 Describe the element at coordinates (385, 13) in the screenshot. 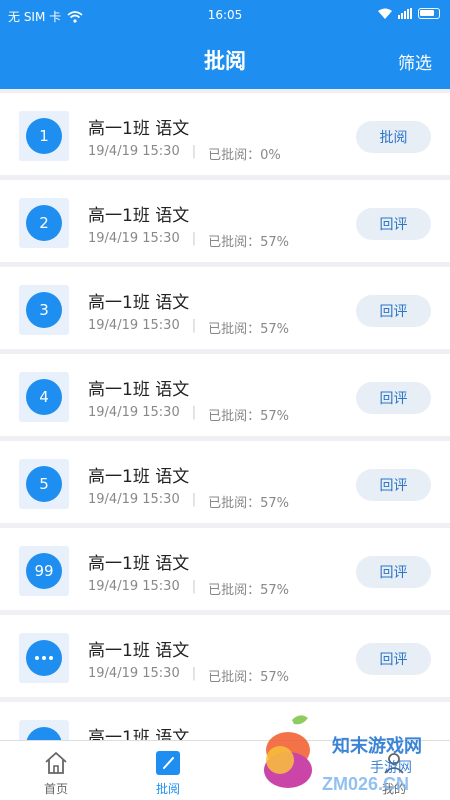

I see `wifi-icon` at that location.